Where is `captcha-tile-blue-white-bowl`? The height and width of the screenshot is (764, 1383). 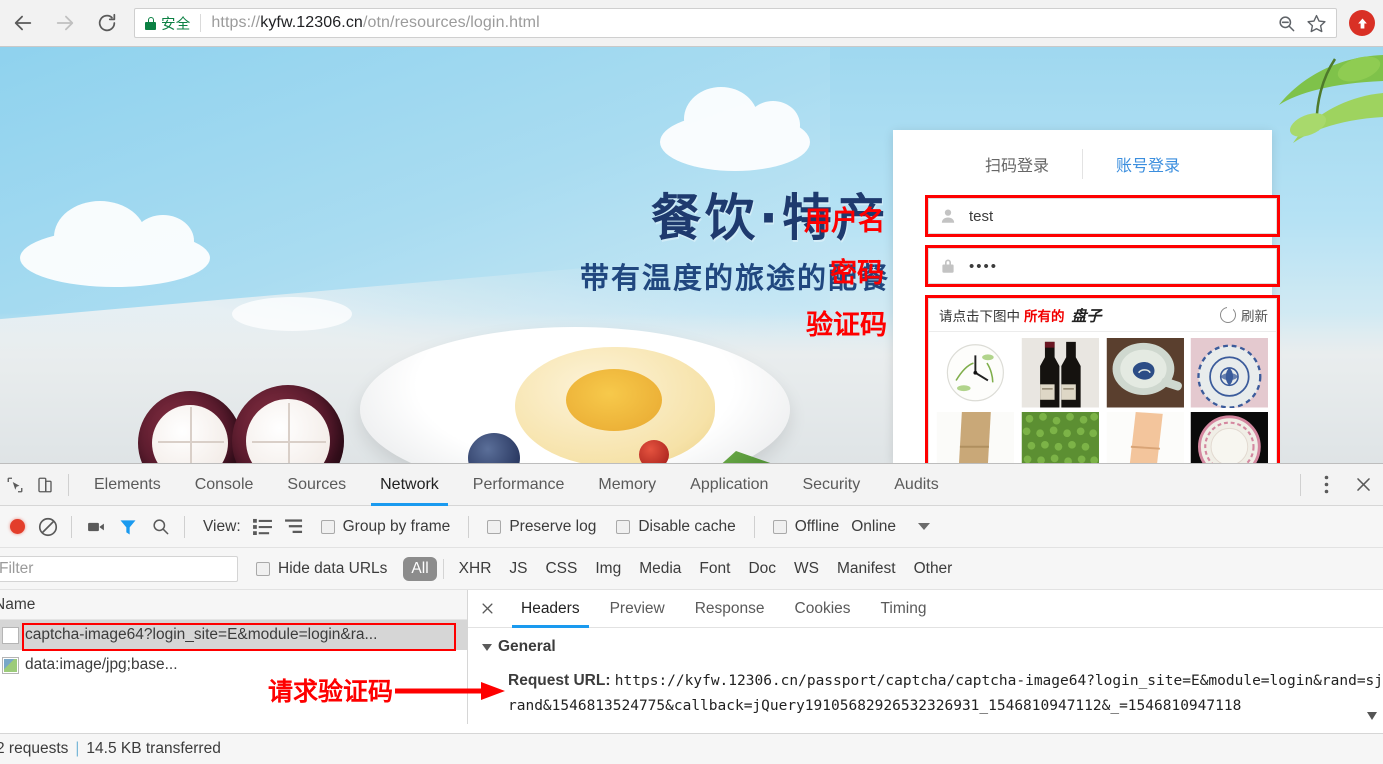 captcha-tile-blue-white-bowl is located at coordinates (1145, 373).